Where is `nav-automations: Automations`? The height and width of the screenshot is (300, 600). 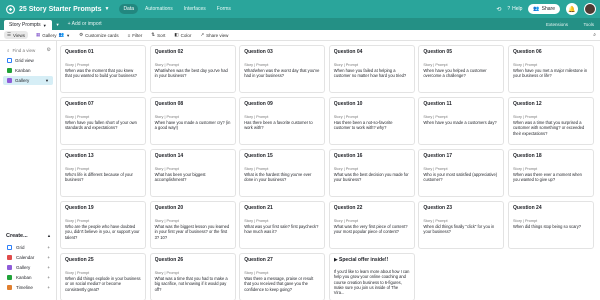
nav-automations: Automations is located at coordinates (159, 9).